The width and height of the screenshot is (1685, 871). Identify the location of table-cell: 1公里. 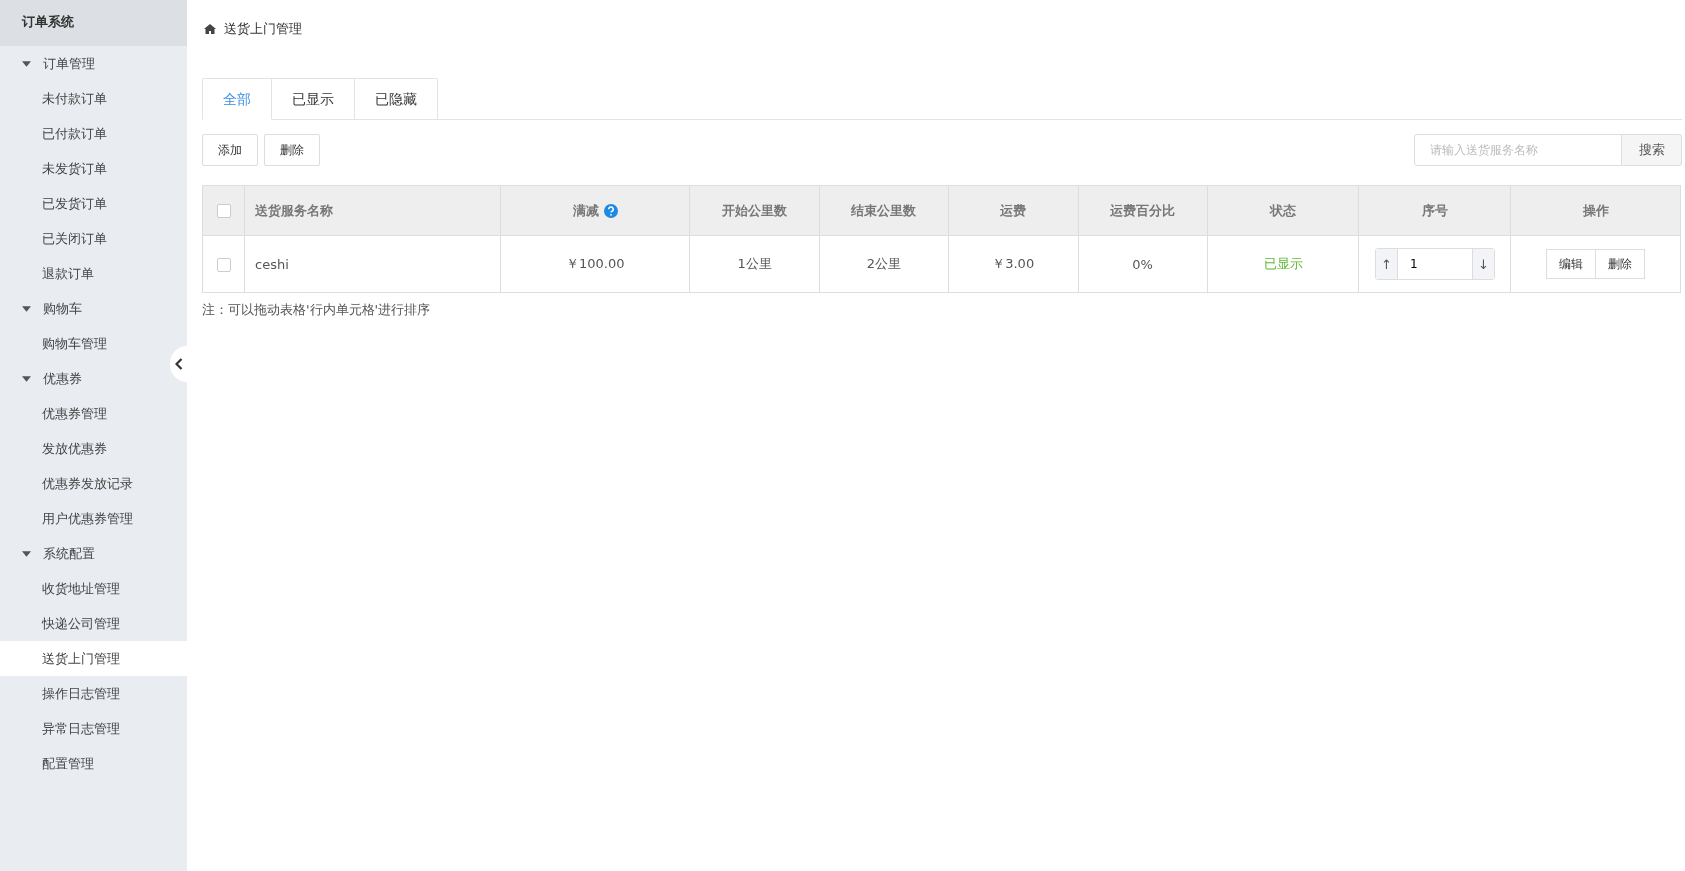
(754, 264).